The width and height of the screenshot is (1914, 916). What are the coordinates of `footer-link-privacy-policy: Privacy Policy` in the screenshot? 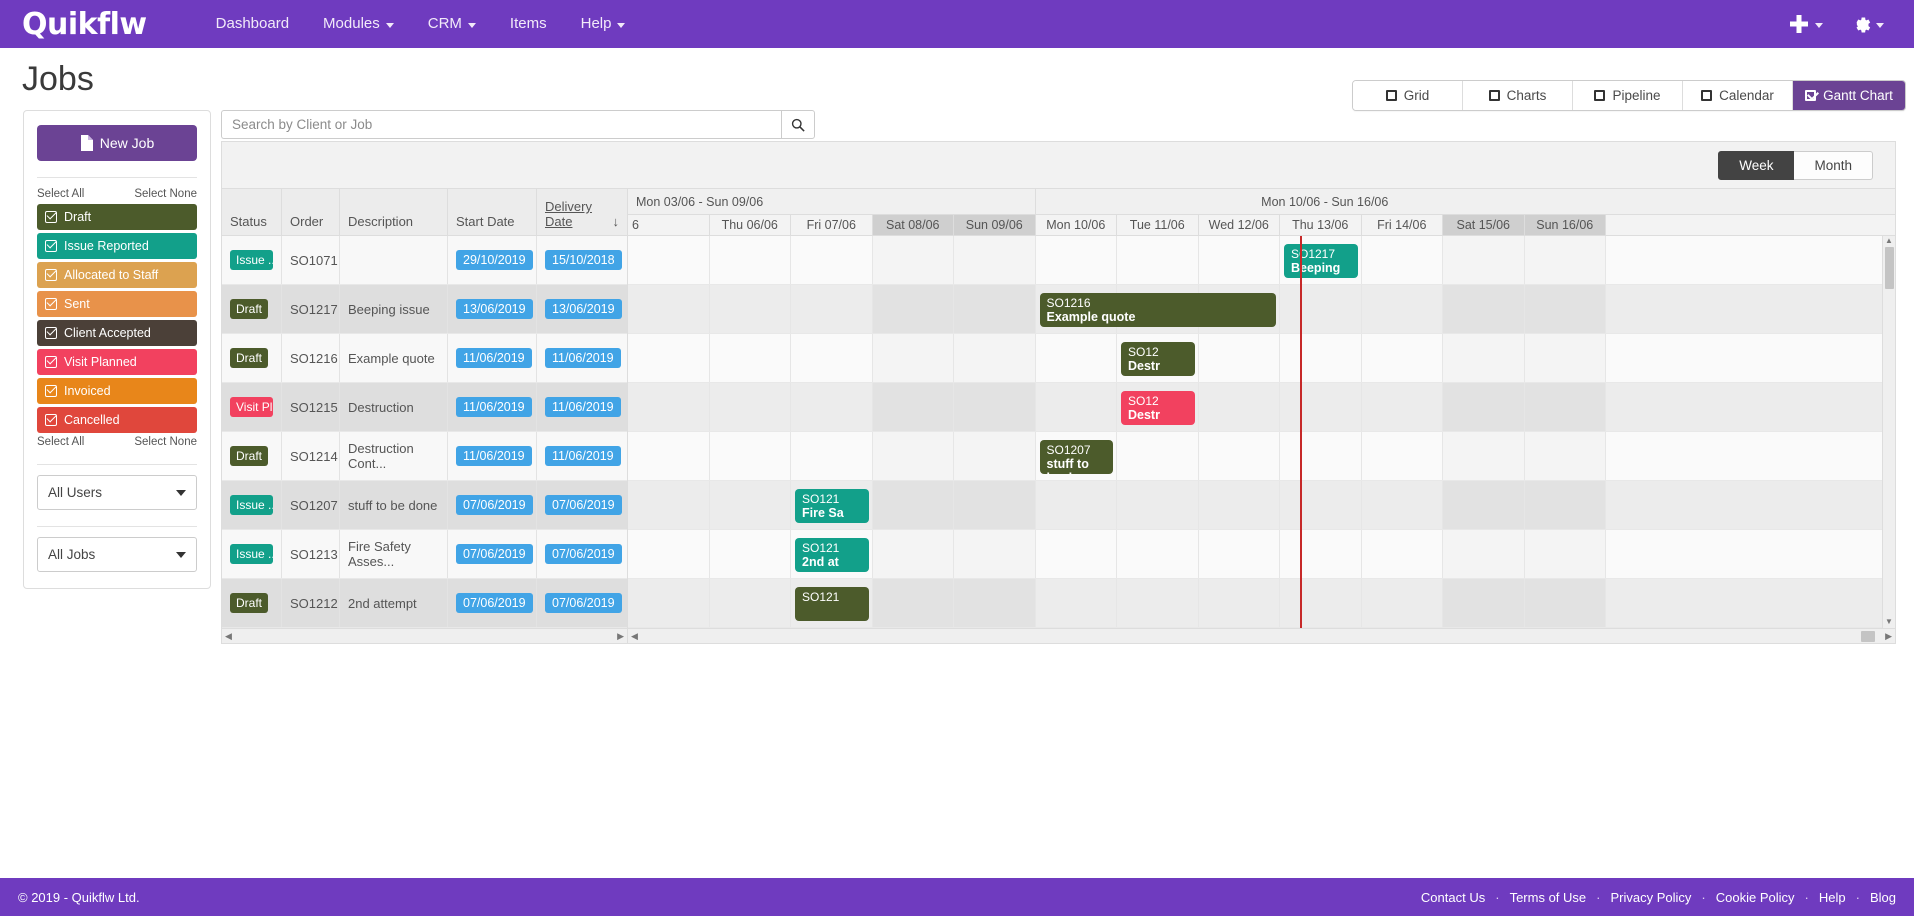 It's located at (1651, 897).